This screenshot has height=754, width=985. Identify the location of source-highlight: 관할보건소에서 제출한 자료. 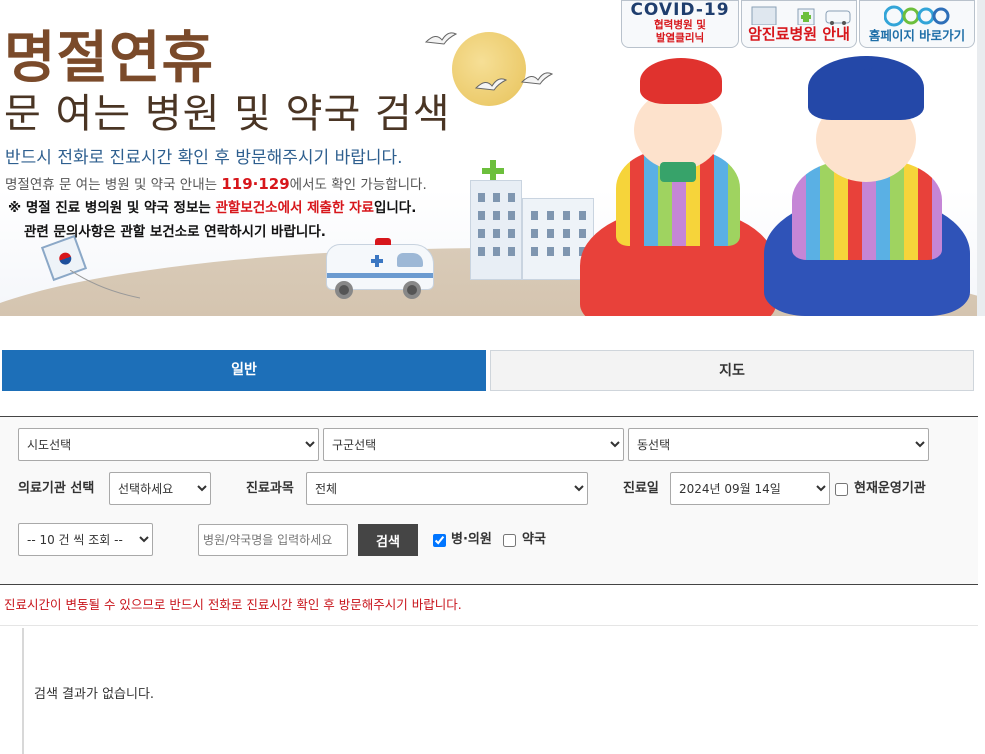
(294, 208).